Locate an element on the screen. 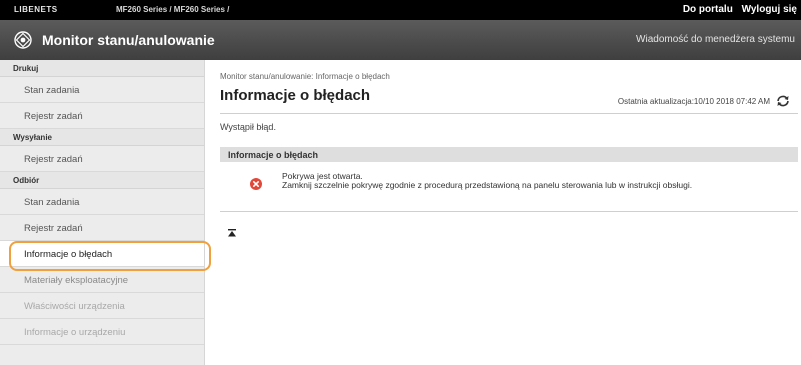 Image resolution: width=801 pixels, height=365 pixels. section-header: Informacje o błędach is located at coordinates (509, 154).